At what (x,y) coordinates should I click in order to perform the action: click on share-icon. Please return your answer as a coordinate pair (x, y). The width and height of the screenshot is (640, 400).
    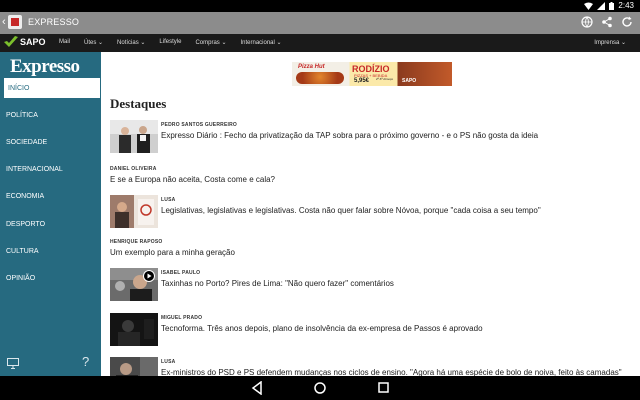
    Looking at the image, I should click on (607, 22).